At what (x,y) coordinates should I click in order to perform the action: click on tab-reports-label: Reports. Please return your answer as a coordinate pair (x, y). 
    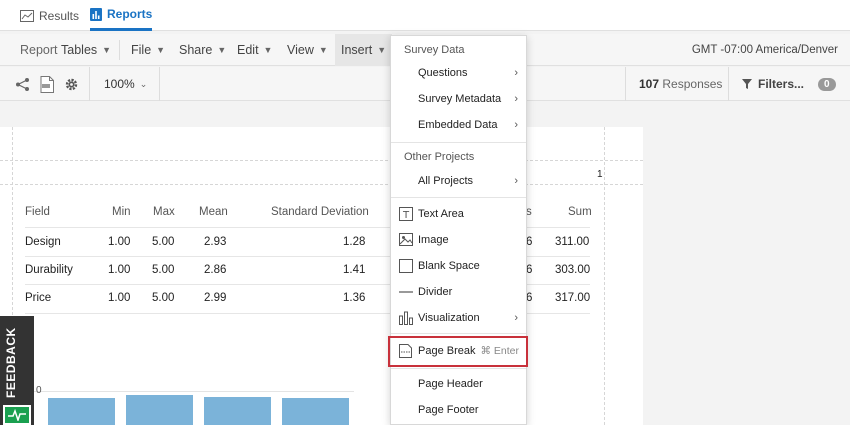
    Looking at the image, I should click on (130, 14).